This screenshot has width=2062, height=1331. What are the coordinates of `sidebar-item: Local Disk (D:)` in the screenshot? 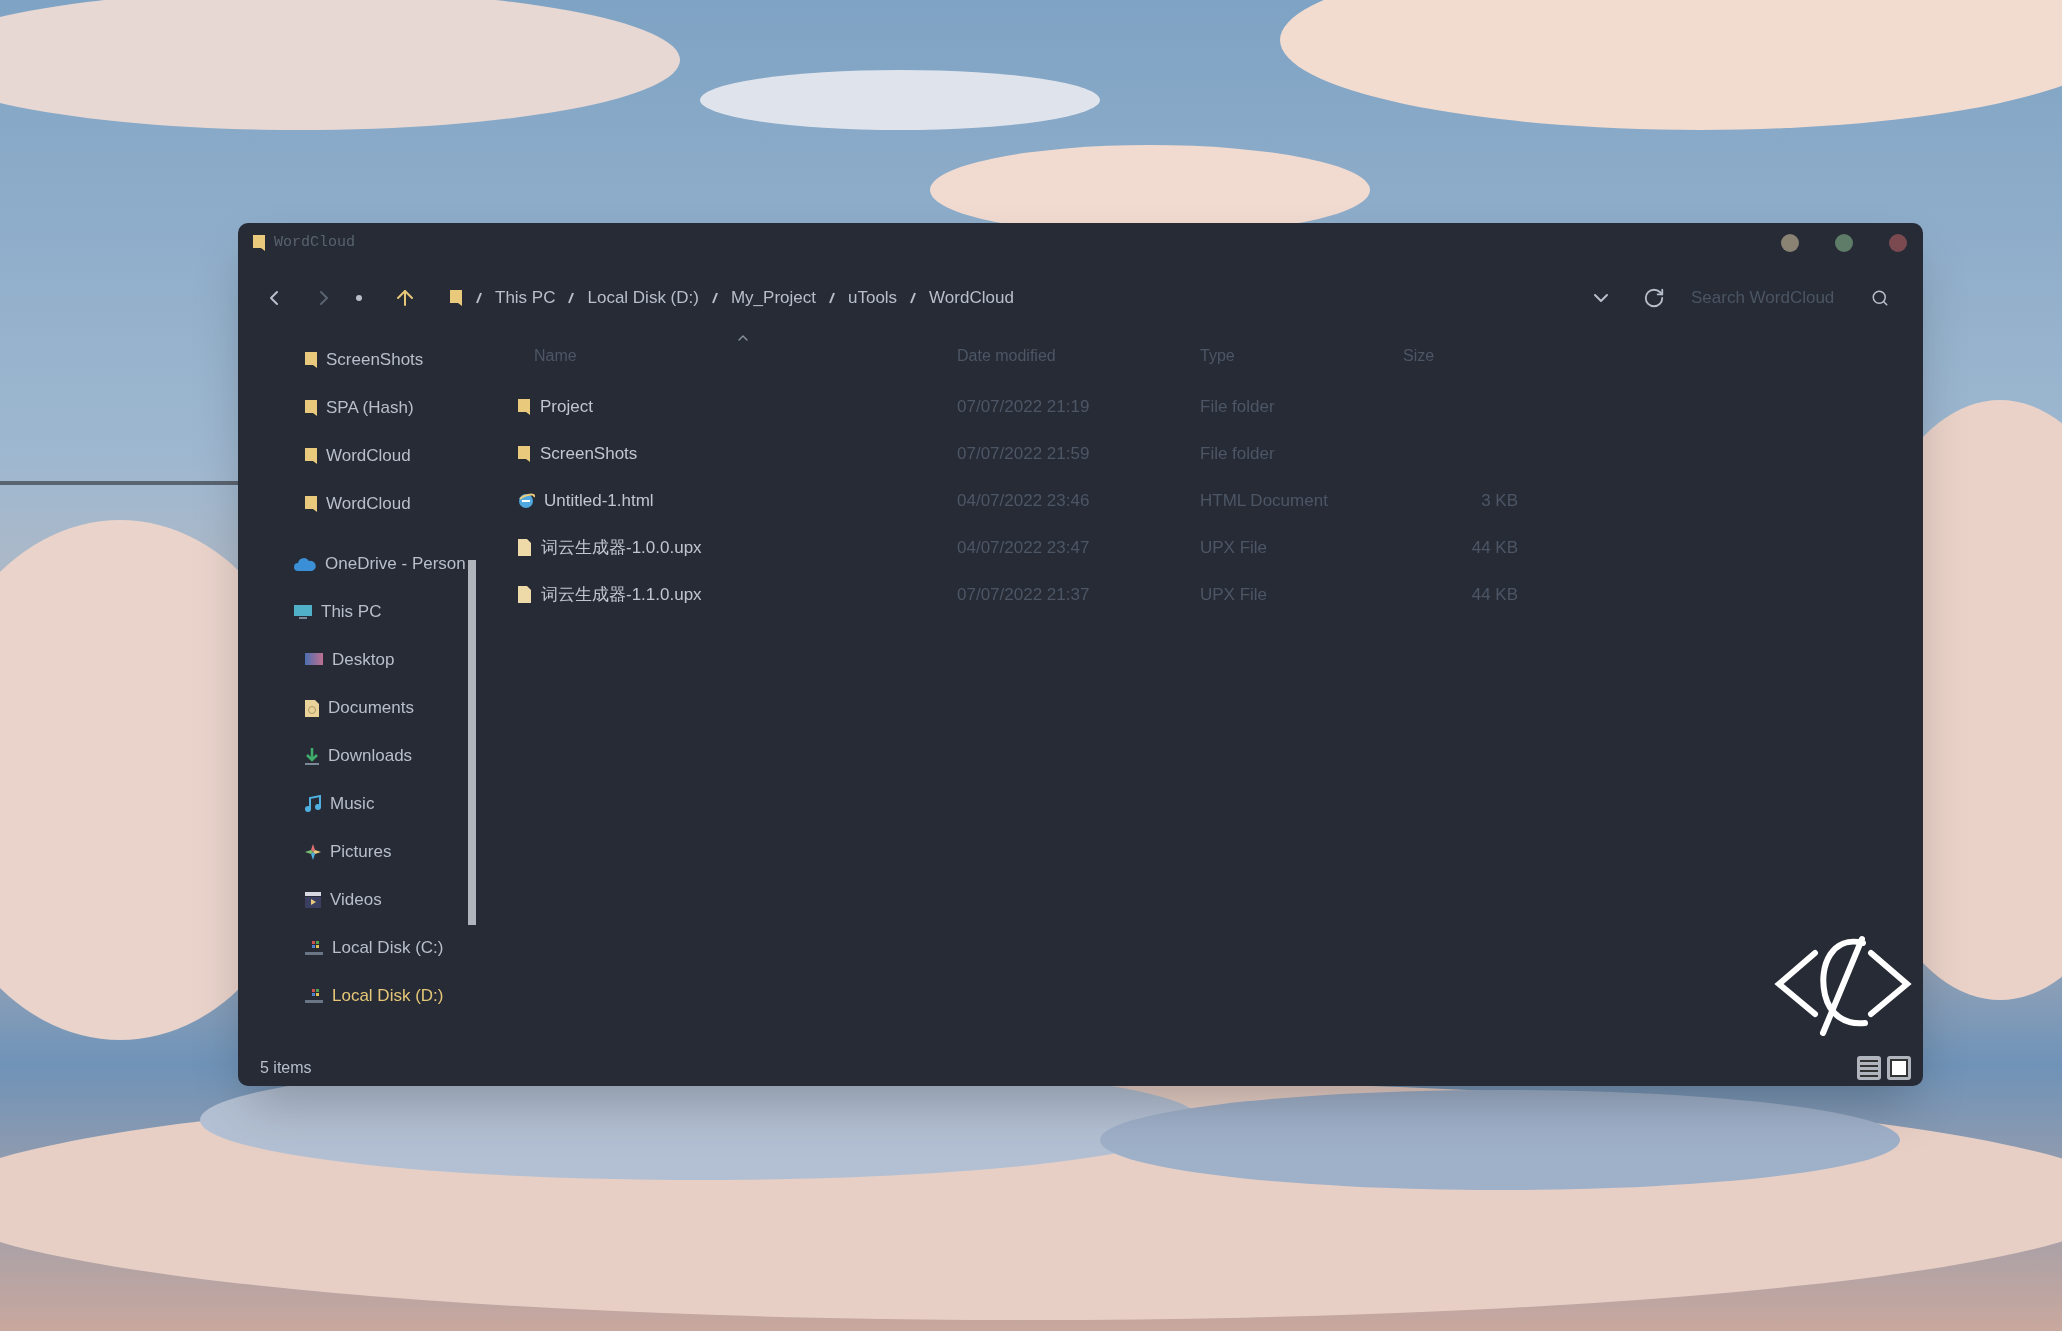 It's located at (360, 996).